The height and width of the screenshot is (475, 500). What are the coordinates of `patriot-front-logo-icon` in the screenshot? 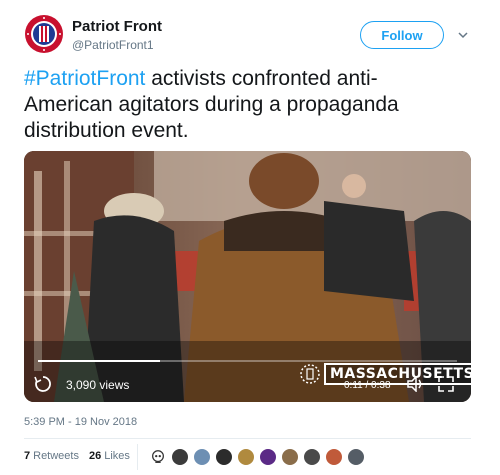 It's located at (44, 34).